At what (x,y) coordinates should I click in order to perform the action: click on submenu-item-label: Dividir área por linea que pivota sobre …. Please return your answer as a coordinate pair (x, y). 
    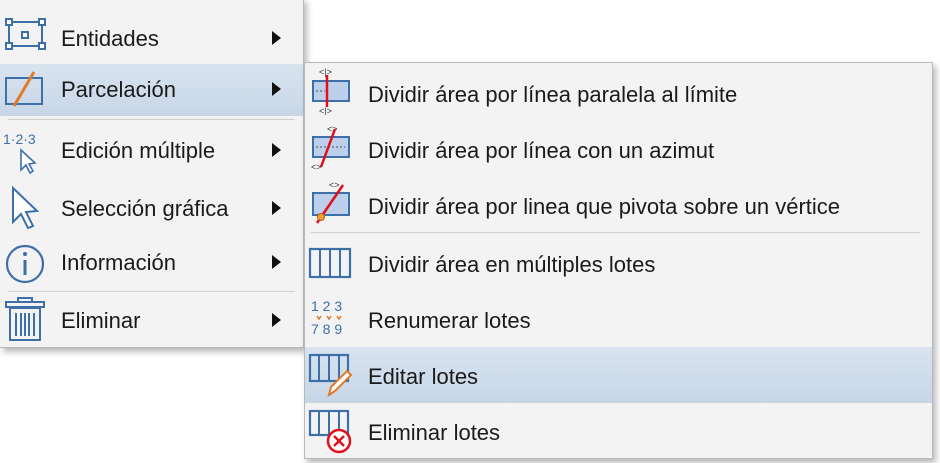
    Looking at the image, I should click on (604, 206).